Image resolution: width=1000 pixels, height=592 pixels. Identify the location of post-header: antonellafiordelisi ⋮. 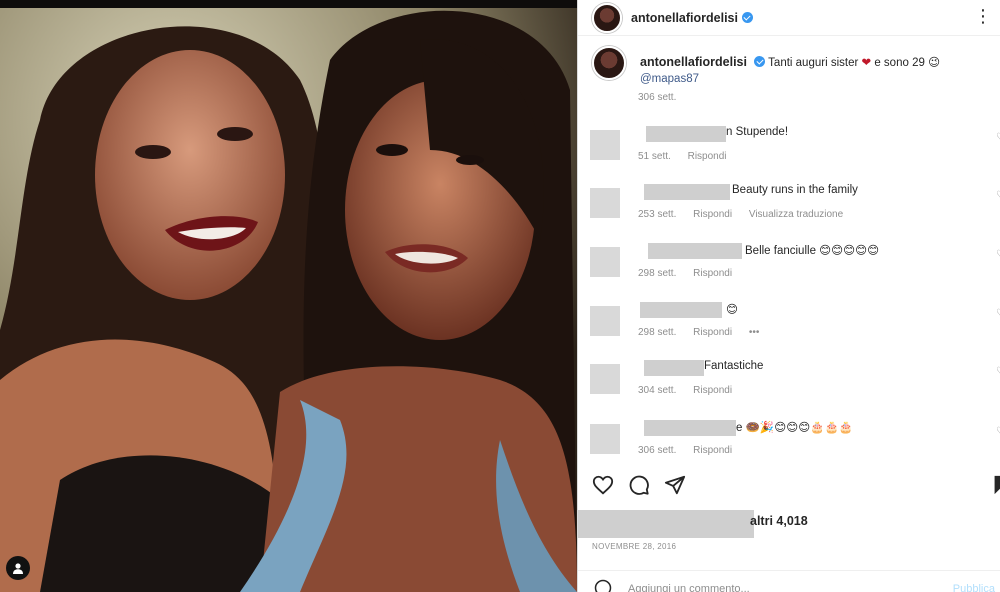
(789, 18).